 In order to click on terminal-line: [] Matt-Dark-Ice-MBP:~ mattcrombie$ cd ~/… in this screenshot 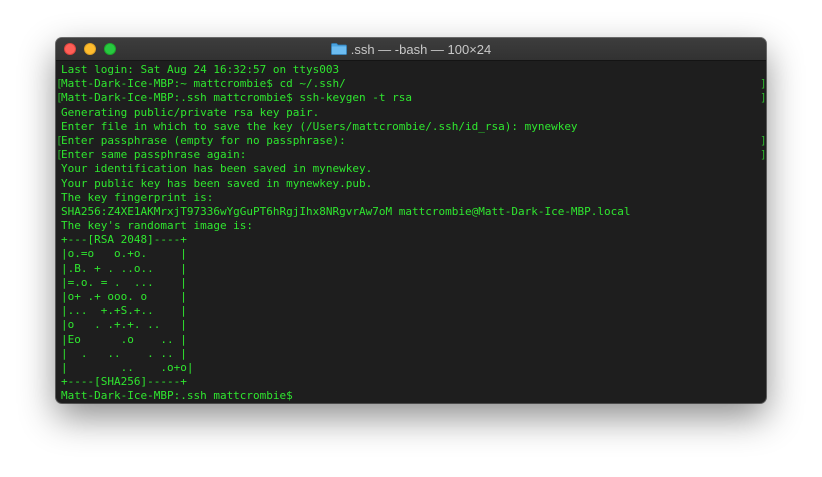, I will do `click(411, 84)`.